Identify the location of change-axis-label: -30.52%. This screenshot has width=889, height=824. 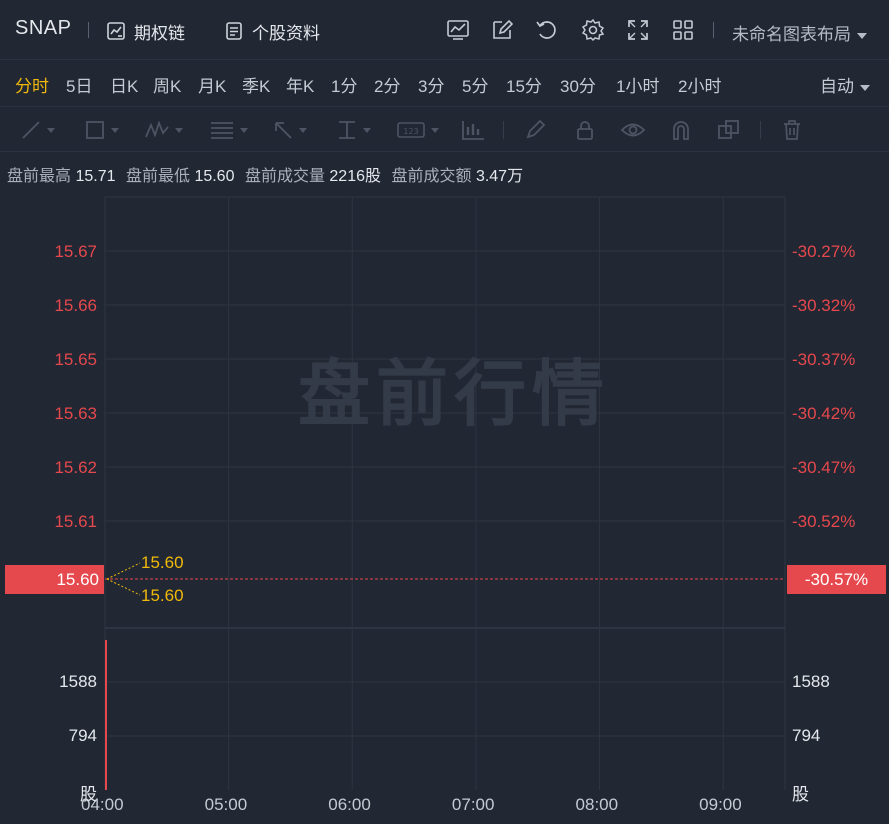
(823, 521).